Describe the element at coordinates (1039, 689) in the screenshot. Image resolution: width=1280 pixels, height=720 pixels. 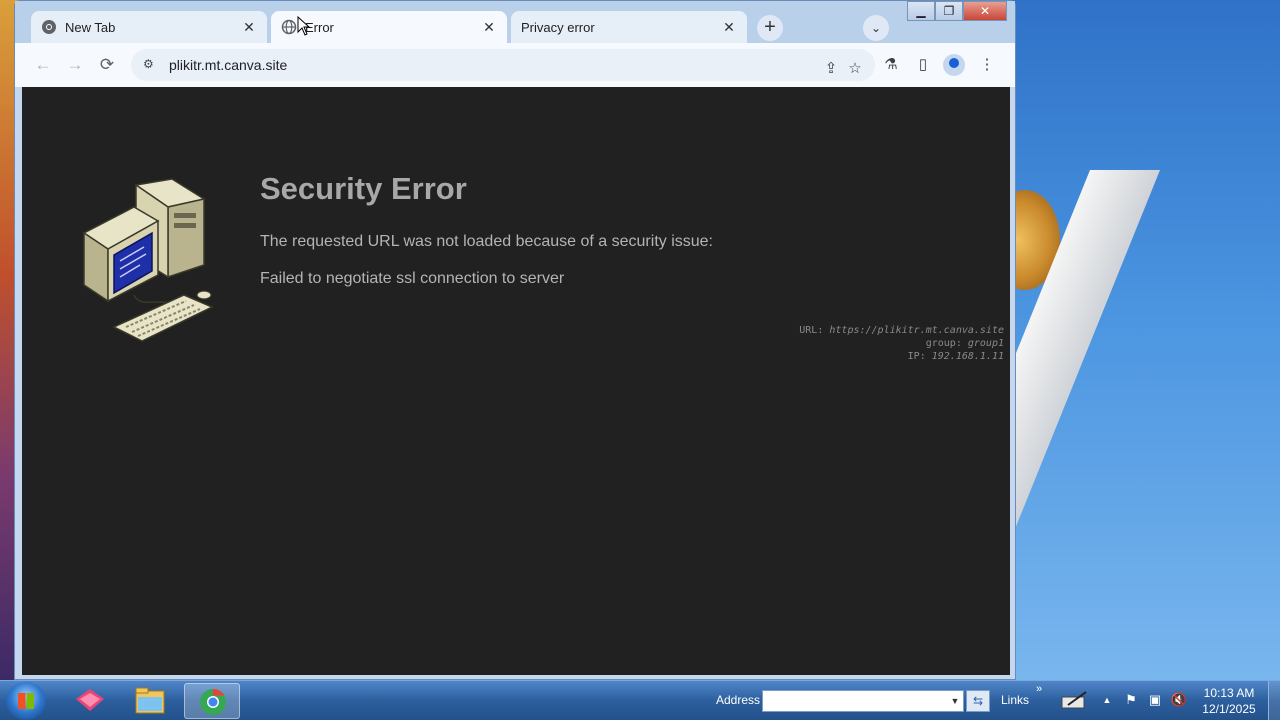
I see `links-chevron-icon: »` at that location.